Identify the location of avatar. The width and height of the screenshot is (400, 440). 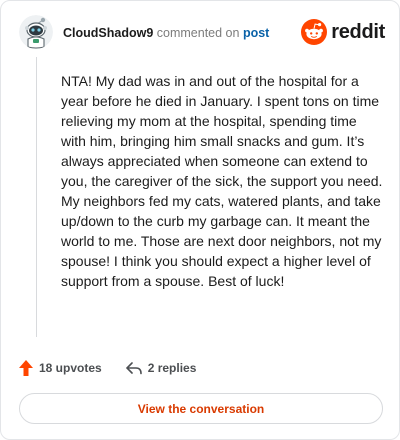
(36, 32).